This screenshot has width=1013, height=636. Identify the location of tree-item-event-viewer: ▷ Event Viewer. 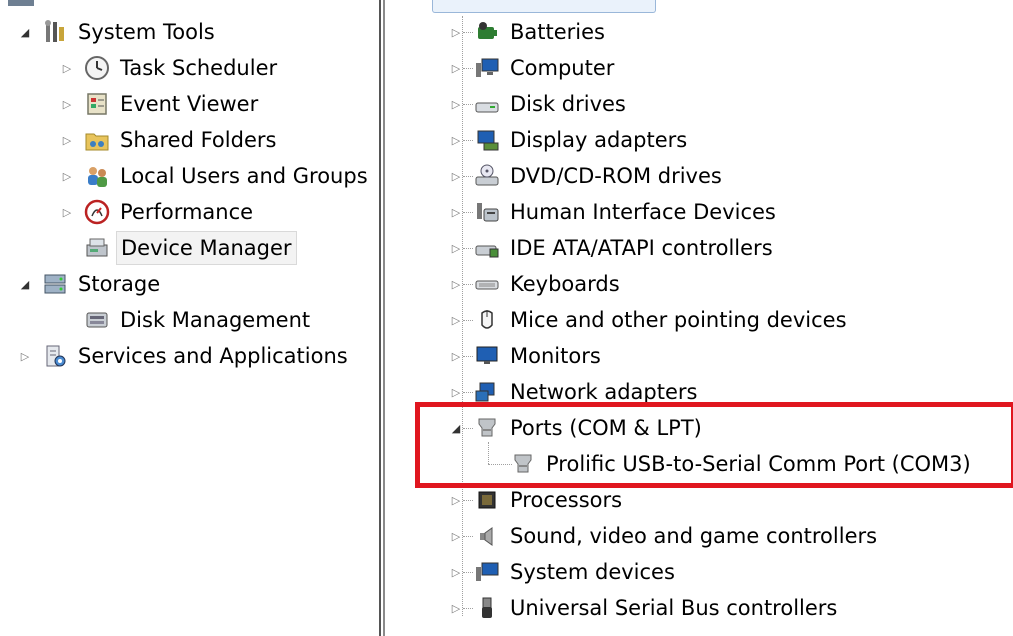
(161, 104).